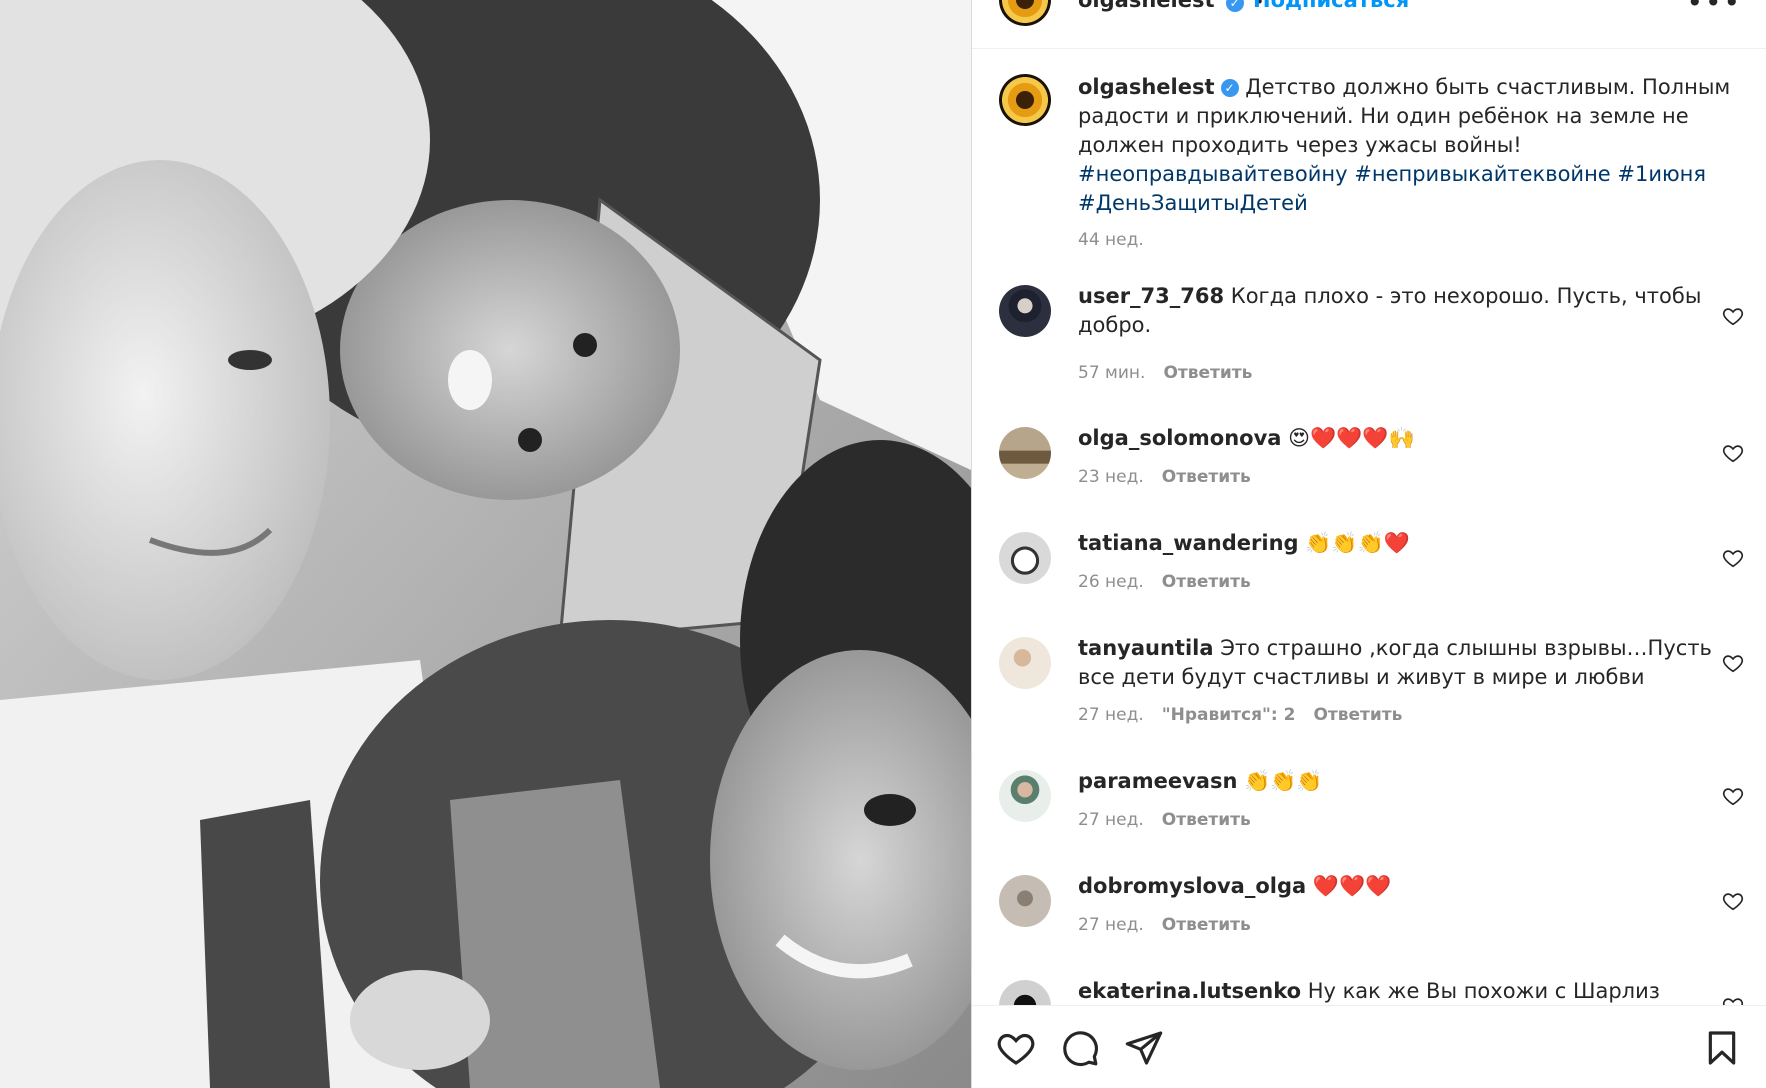 The height and width of the screenshot is (1088, 1766). What do you see at coordinates (1369, 24) in the screenshot?
I see `post-header: olgashelest ✓ • Подписаться •••` at bounding box center [1369, 24].